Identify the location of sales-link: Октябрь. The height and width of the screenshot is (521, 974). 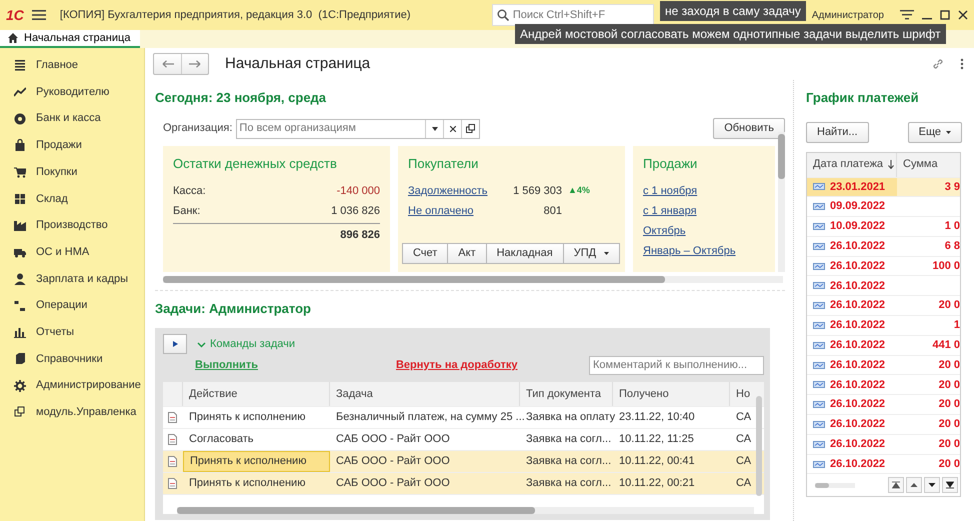
(664, 231).